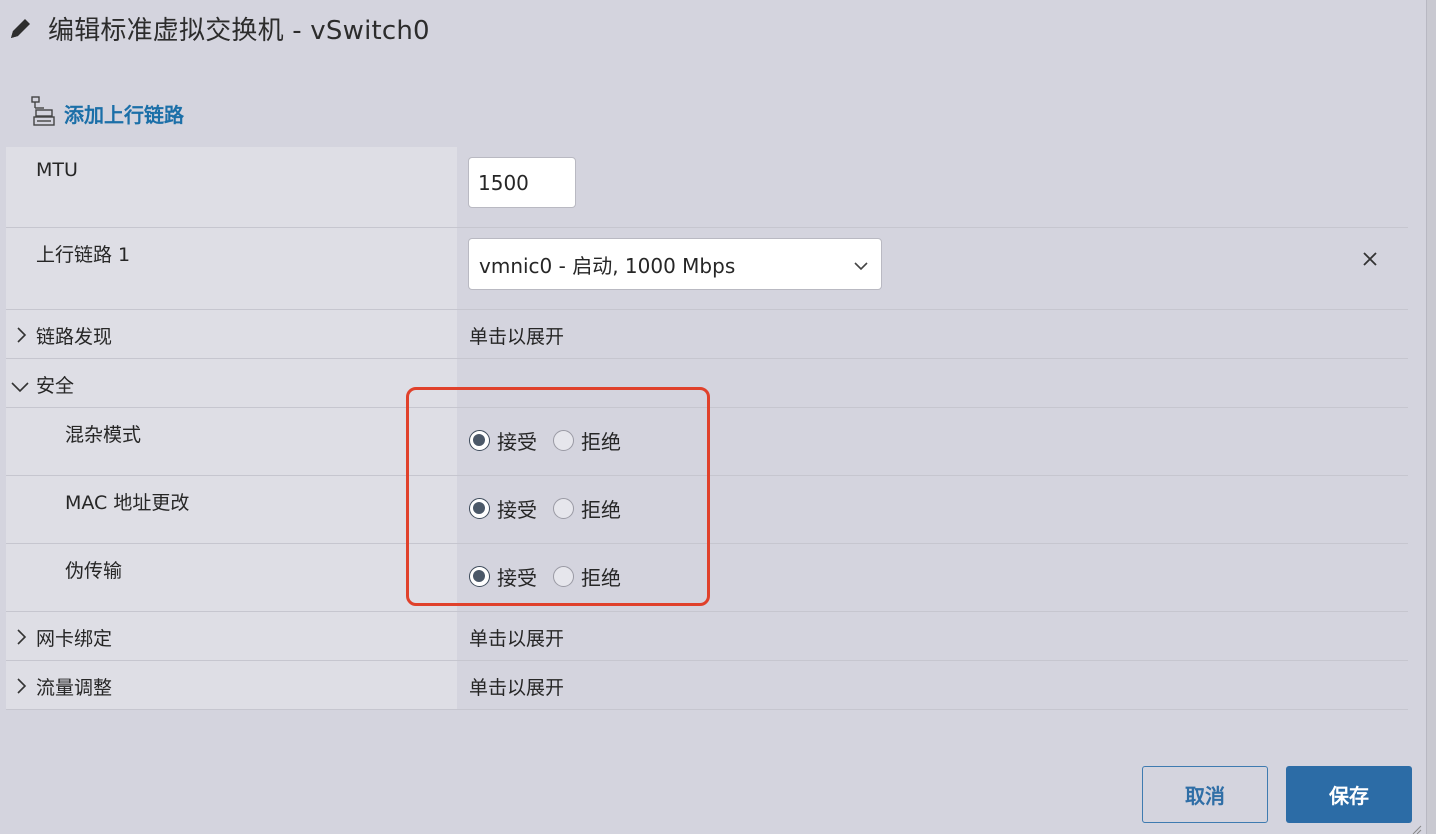  I want to click on mtu-input: 1500, so click(522, 182).